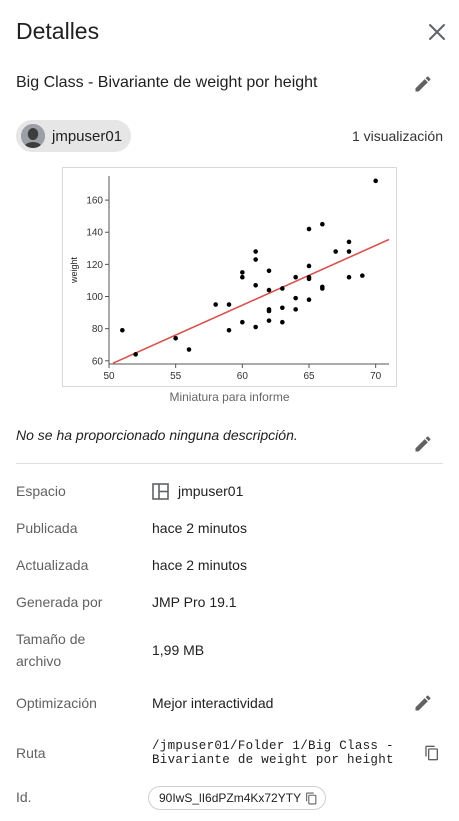  What do you see at coordinates (58, 31) in the screenshot?
I see `panel-title: Detalles` at bounding box center [58, 31].